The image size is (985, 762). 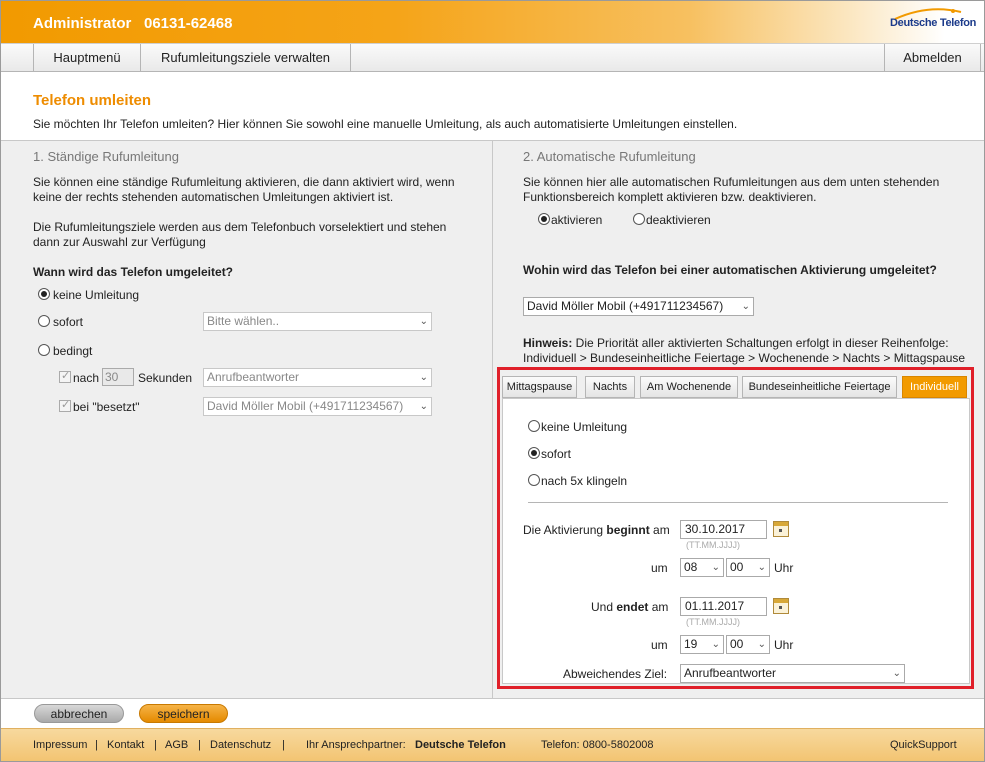 What do you see at coordinates (60, 745) in the screenshot?
I see `footer-impressum-link: Impressum` at bounding box center [60, 745].